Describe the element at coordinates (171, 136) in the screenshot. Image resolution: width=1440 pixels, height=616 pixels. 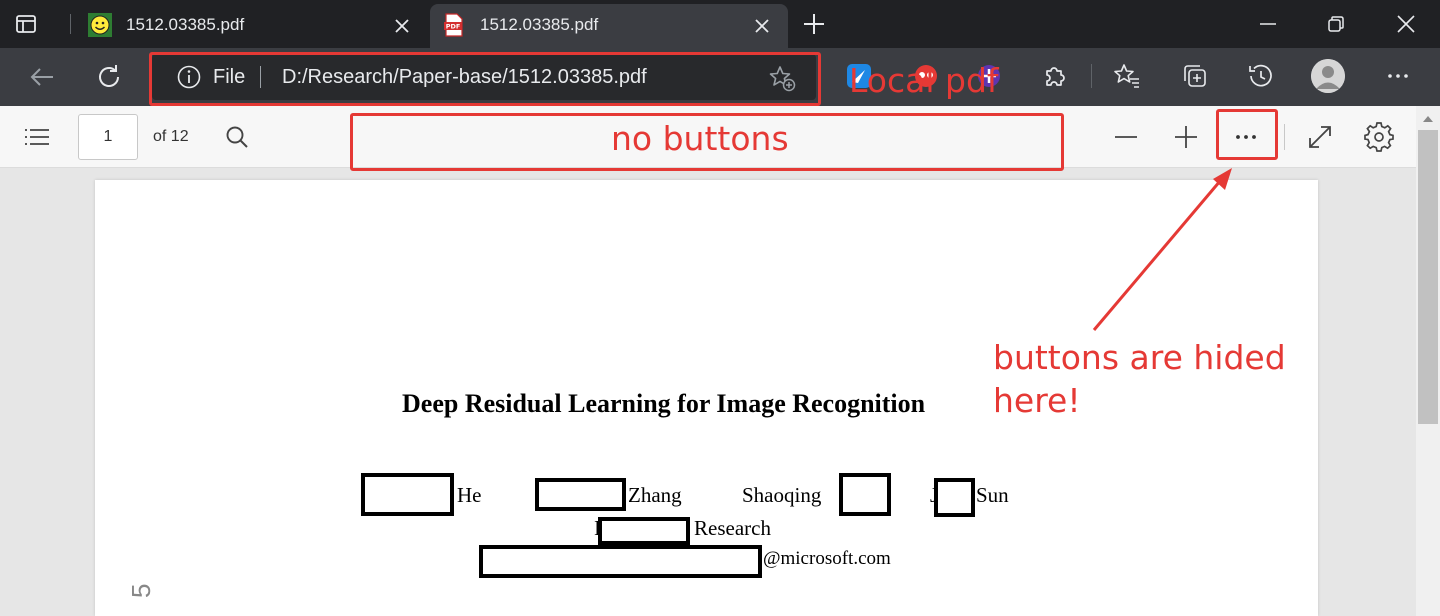
I see `page-total-label: of 12` at that location.